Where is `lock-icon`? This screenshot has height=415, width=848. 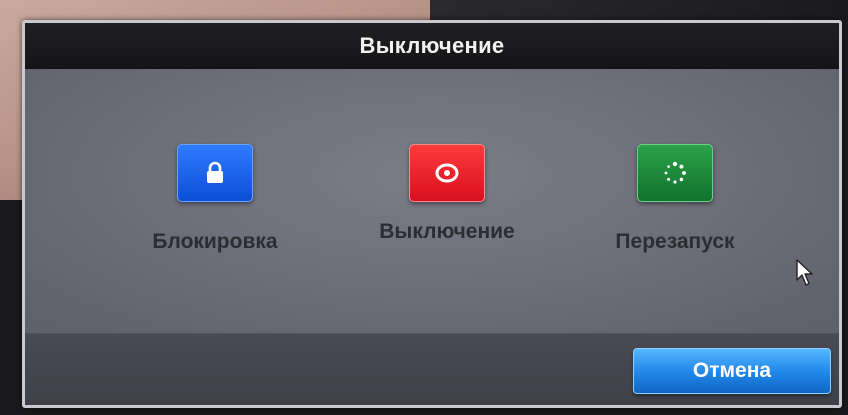
lock-icon is located at coordinates (215, 173).